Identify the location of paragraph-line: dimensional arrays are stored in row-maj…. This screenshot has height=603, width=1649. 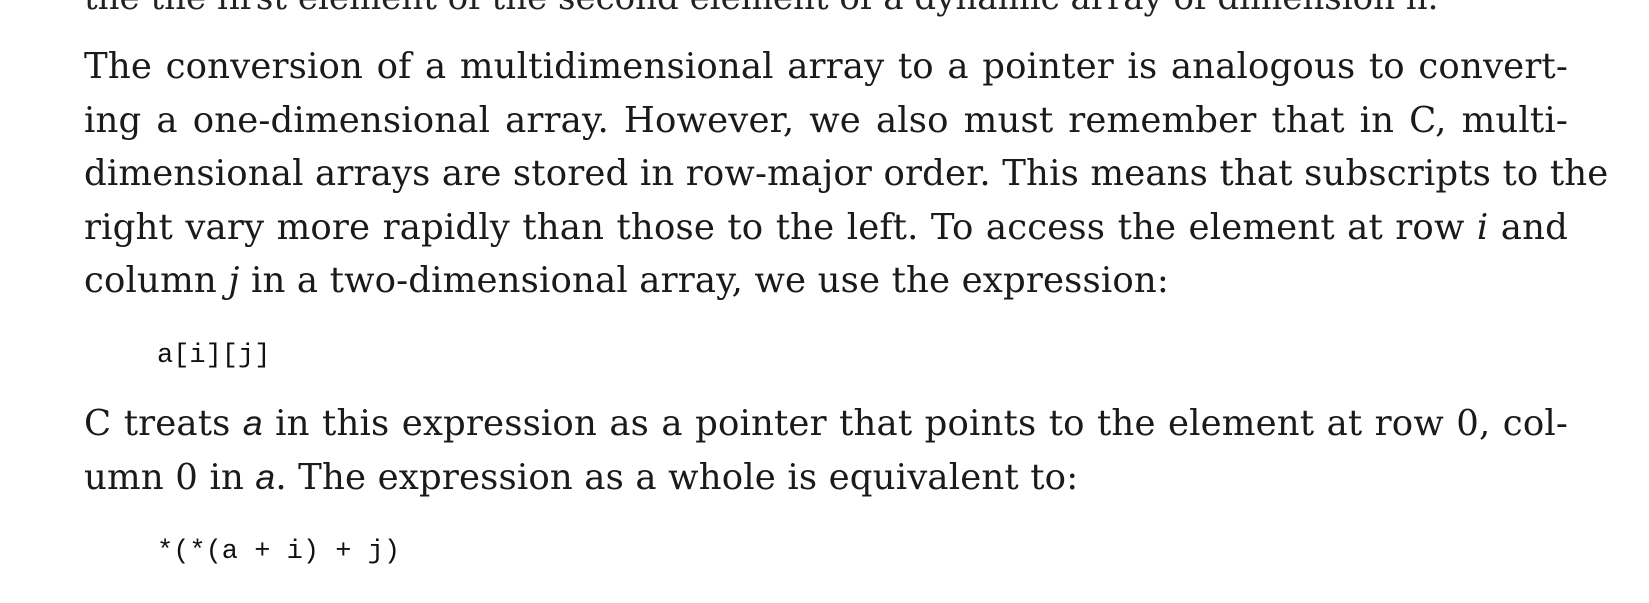
(846, 173).